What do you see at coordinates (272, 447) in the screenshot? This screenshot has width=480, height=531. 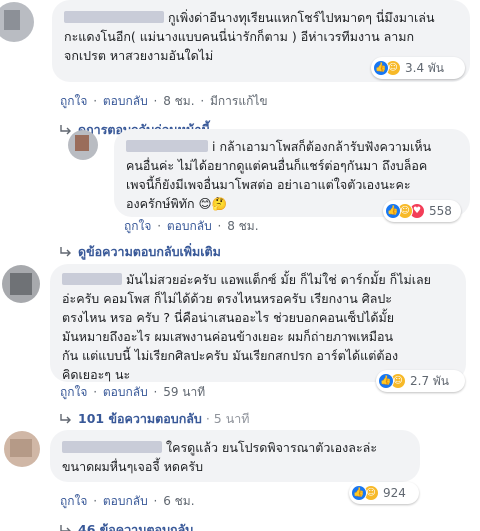 I see `comment-text: ใครดูแล้ว ยนโปรดพิจารณาตัวเองละล่ะ` at bounding box center [272, 447].